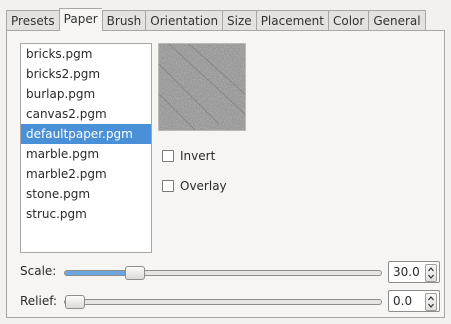  I want to click on tab-presets: Presets, so click(32, 20).